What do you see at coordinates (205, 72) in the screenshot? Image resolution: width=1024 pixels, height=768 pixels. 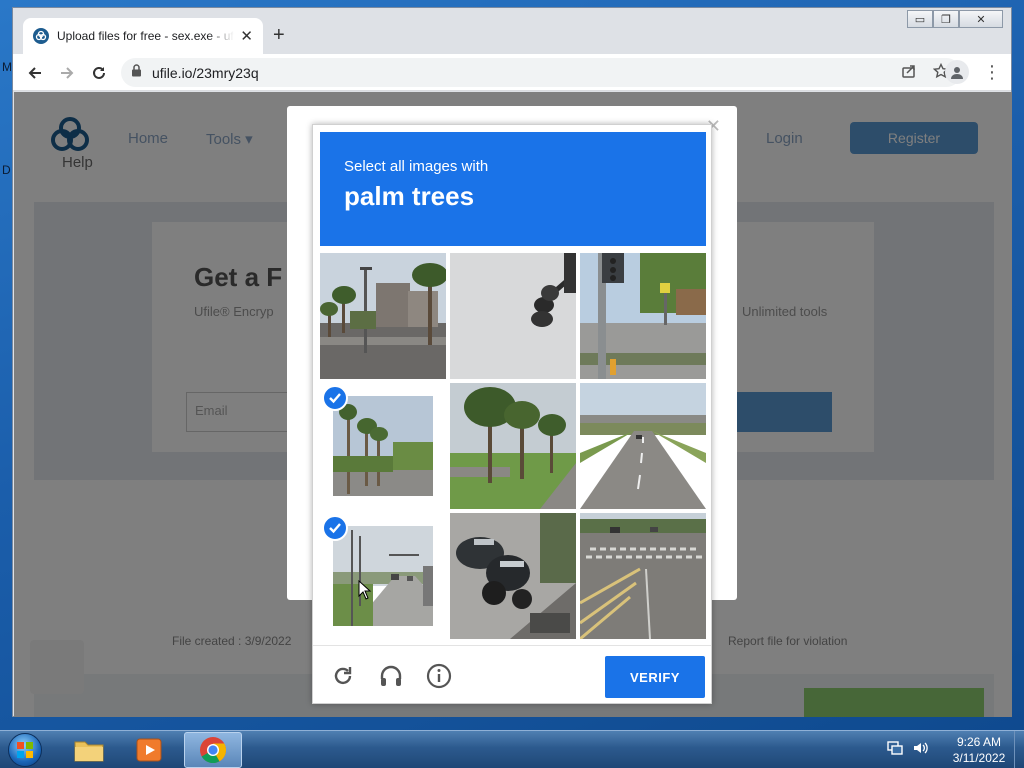 I see `url-text: ufile.io/23mry23q` at bounding box center [205, 72].